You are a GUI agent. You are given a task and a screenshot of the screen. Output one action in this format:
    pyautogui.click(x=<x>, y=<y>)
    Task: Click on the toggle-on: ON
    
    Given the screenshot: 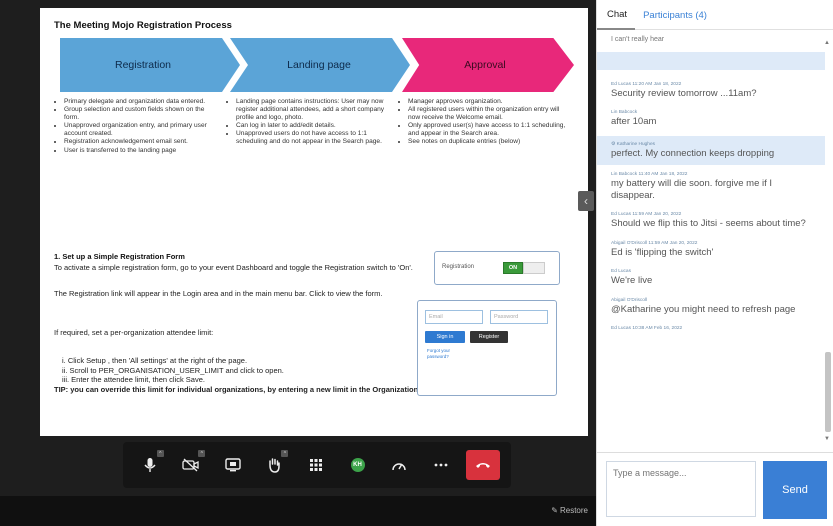 What is the action you would take?
    pyautogui.click(x=513, y=268)
    